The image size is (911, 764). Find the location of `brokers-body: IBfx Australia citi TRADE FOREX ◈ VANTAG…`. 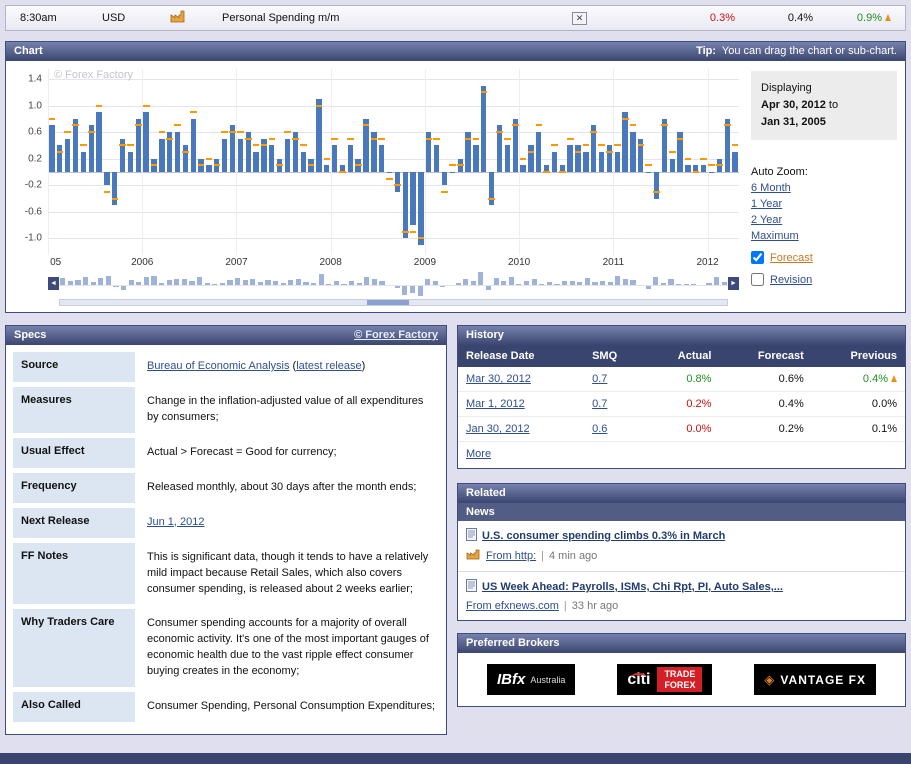

brokers-body: IBfx Australia citi TRADE FOREX ◈ VANTAG… is located at coordinates (681, 679).